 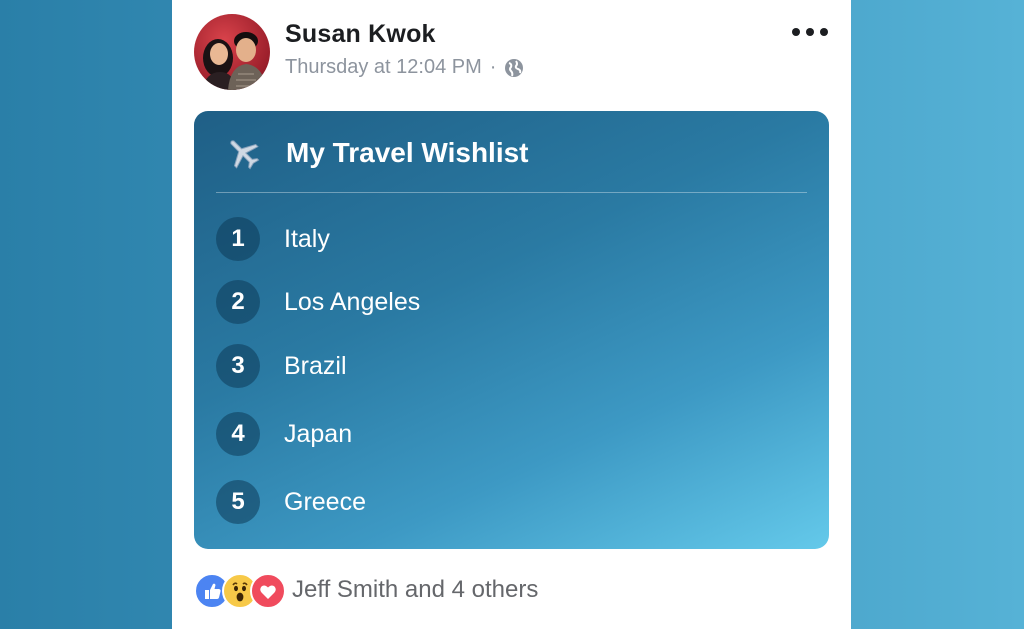 What do you see at coordinates (511, 192) in the screenshot?
I see `list-divider` at bounding box center [511, 192].